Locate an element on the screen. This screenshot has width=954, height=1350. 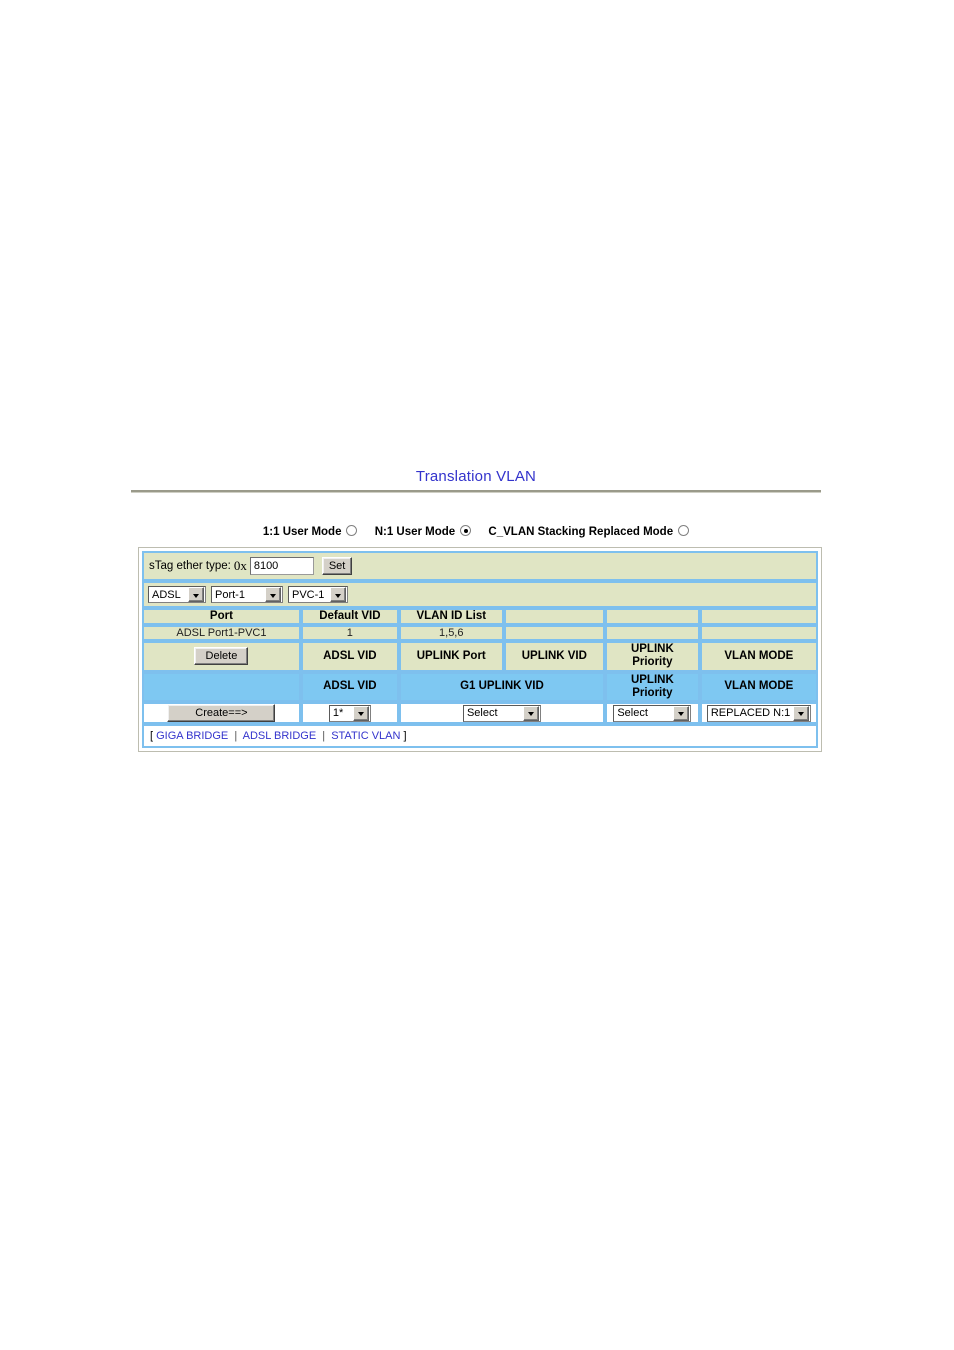
col-header-vlan-id-list: VLAN ID List is located at coordinates (451, 617).